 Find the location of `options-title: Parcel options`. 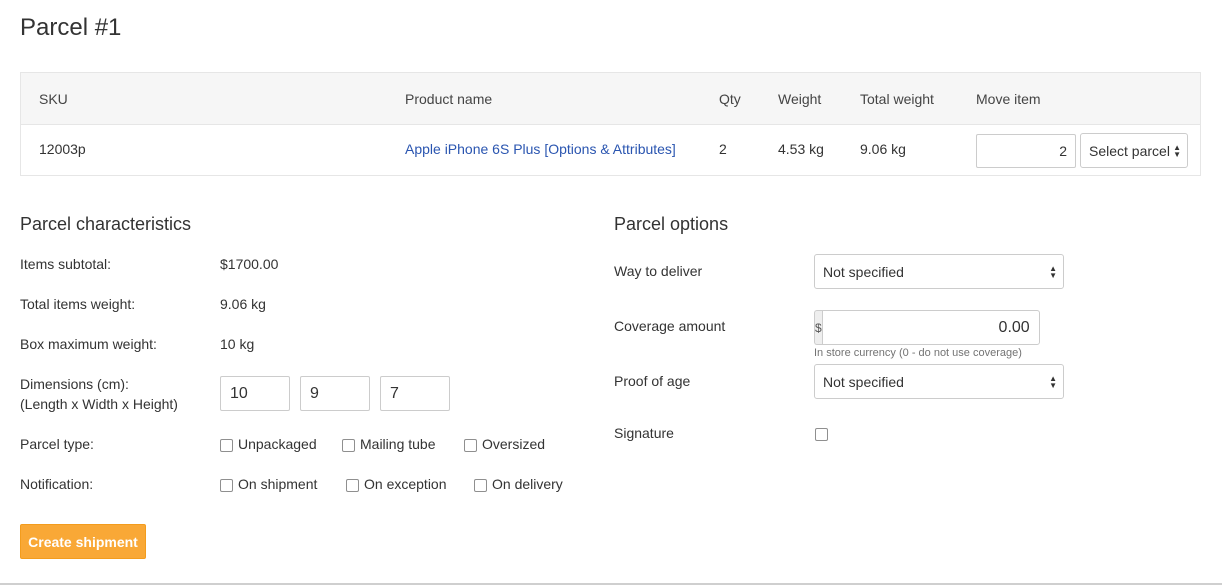

options-title: Parcel options is located at coordinates (671, 224).